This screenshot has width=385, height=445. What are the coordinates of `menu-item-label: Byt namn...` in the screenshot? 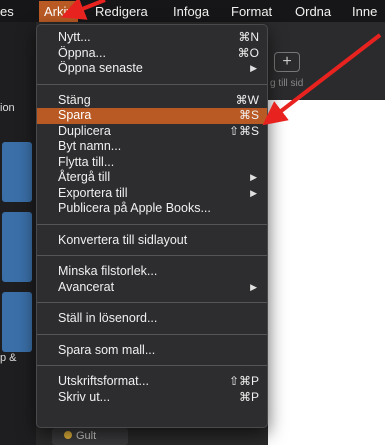 It's located at (90, 146).